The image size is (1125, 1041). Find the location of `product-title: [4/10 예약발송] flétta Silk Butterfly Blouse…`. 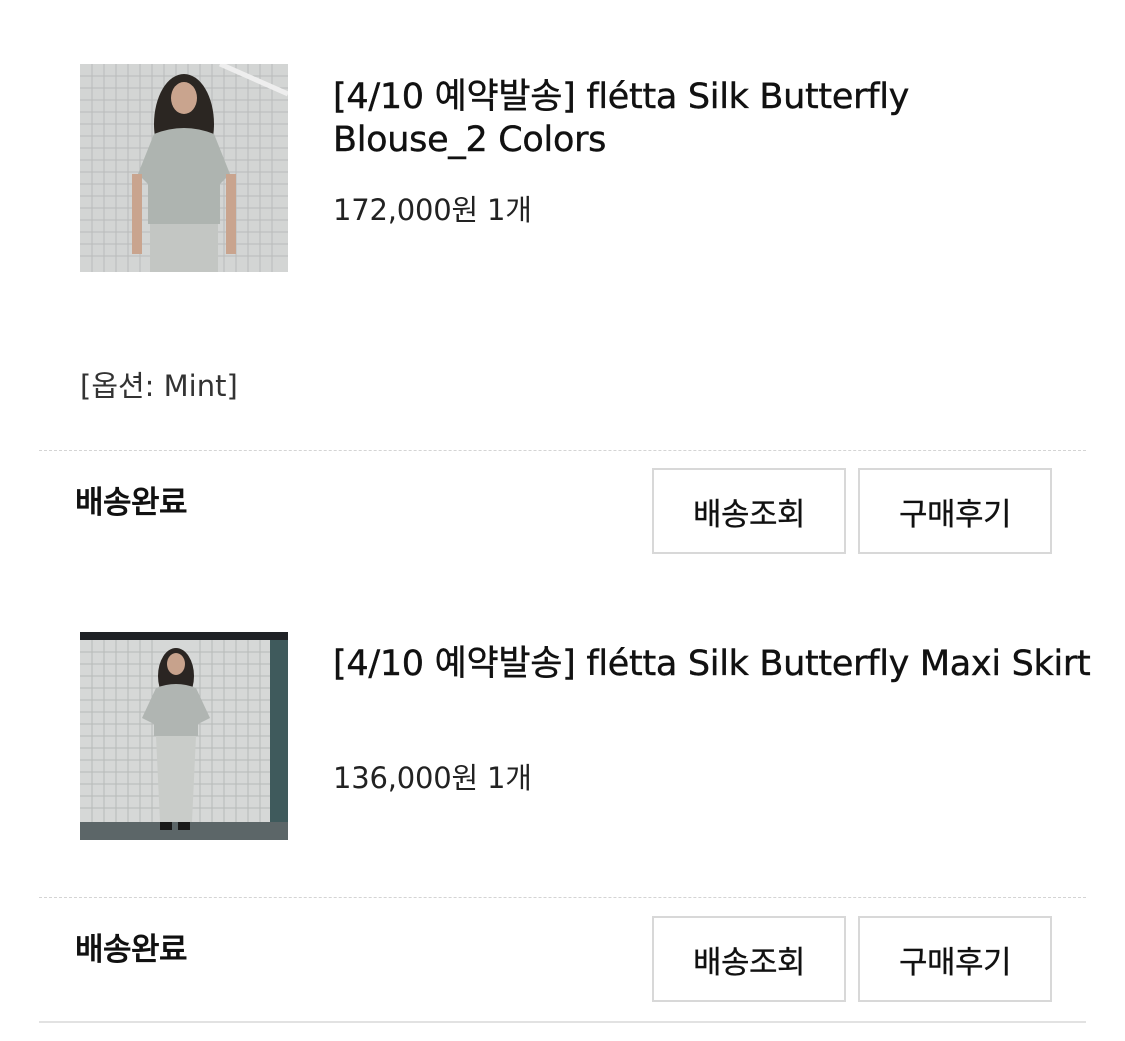

product-title: [4/10 예약발송] flétta Silk Butterfly Blouse… is located at coordinates (683, 119).